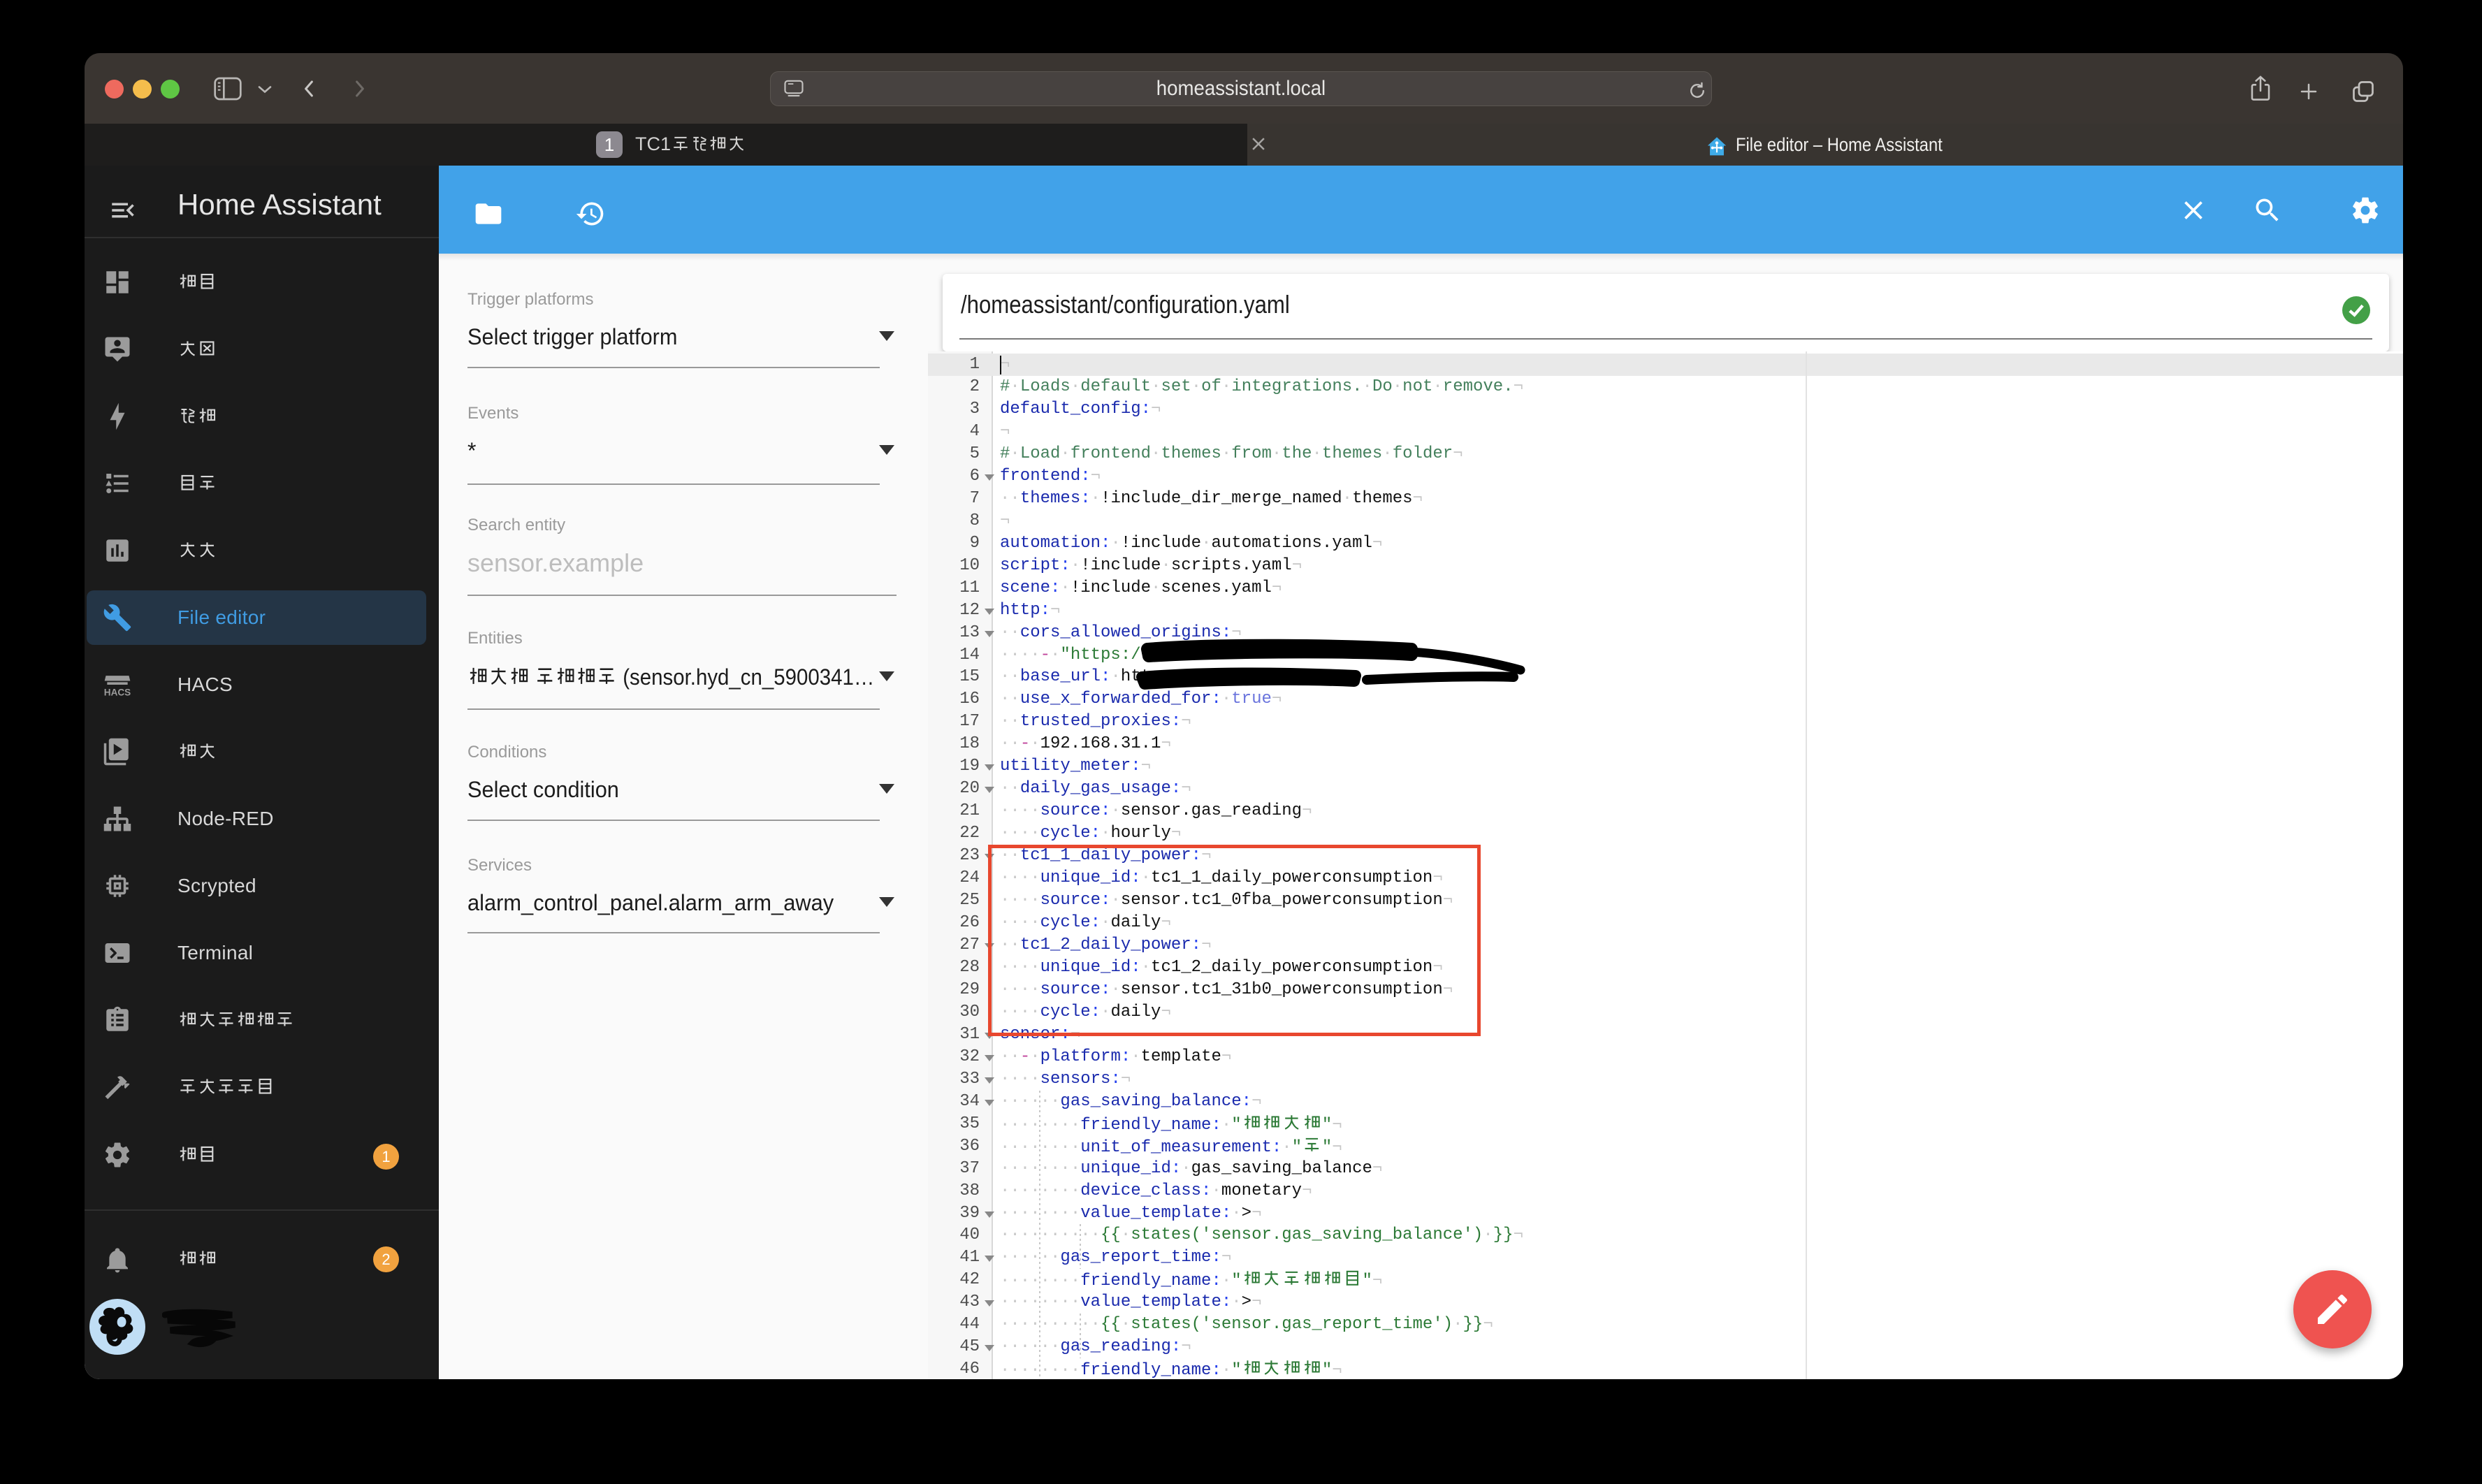 This screenshot has height=1484, width=2482. What do you see at coordinates (117, 693) in the screenshot?
I see `svg-text: HACS` at bounding box center [117, 693].